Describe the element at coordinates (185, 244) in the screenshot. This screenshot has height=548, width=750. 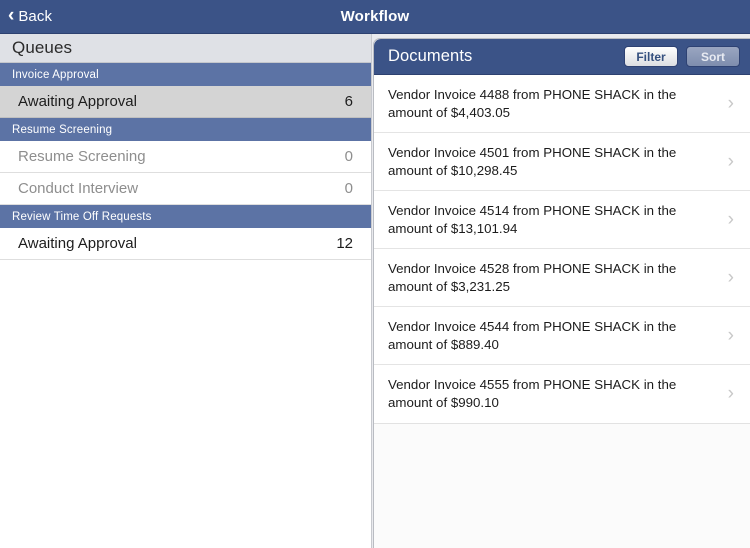
I see `queue-row: Awaiting Approval 12` at that location.